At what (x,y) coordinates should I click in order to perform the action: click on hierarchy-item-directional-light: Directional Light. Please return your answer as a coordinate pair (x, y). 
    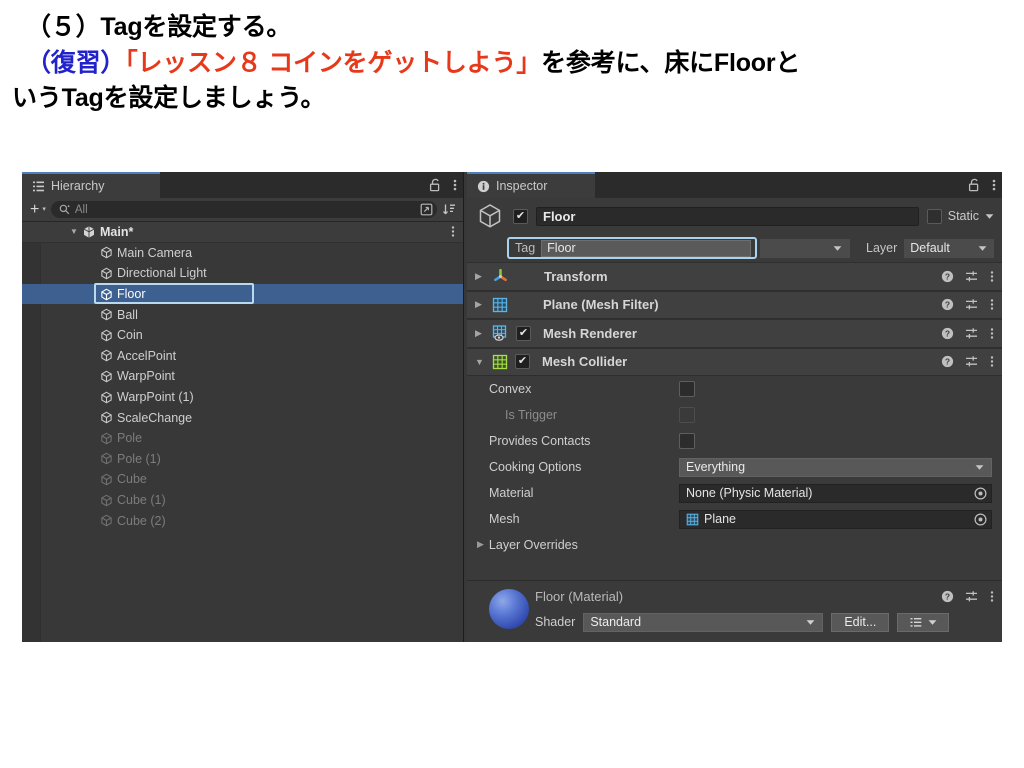
    Looking at the image, I should click on (242, 273).